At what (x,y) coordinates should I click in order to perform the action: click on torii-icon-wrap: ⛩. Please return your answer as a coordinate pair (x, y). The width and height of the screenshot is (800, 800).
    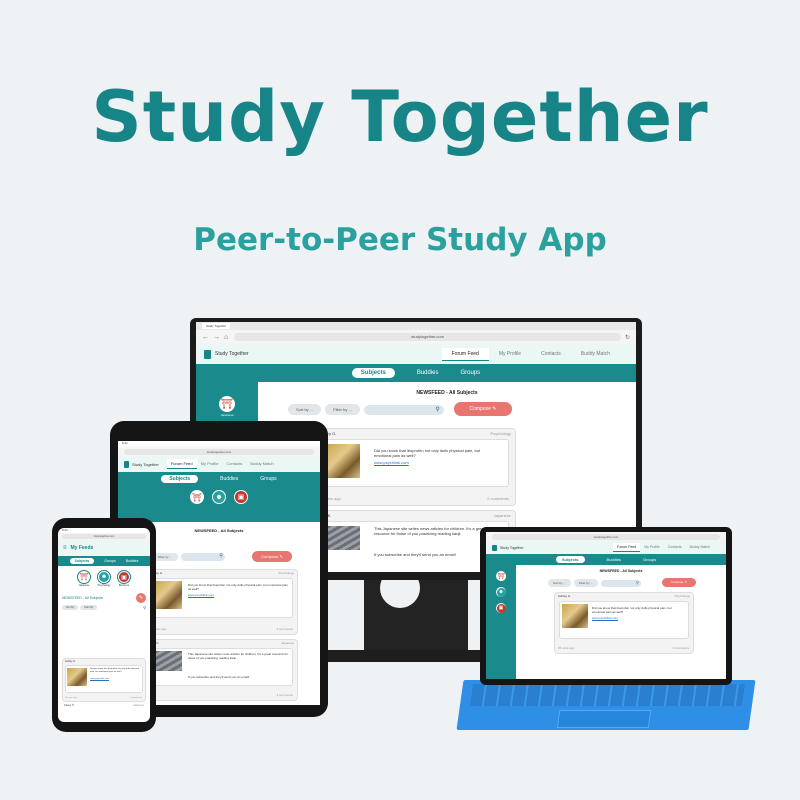
    Looking at the image, I should click on (84, 577).